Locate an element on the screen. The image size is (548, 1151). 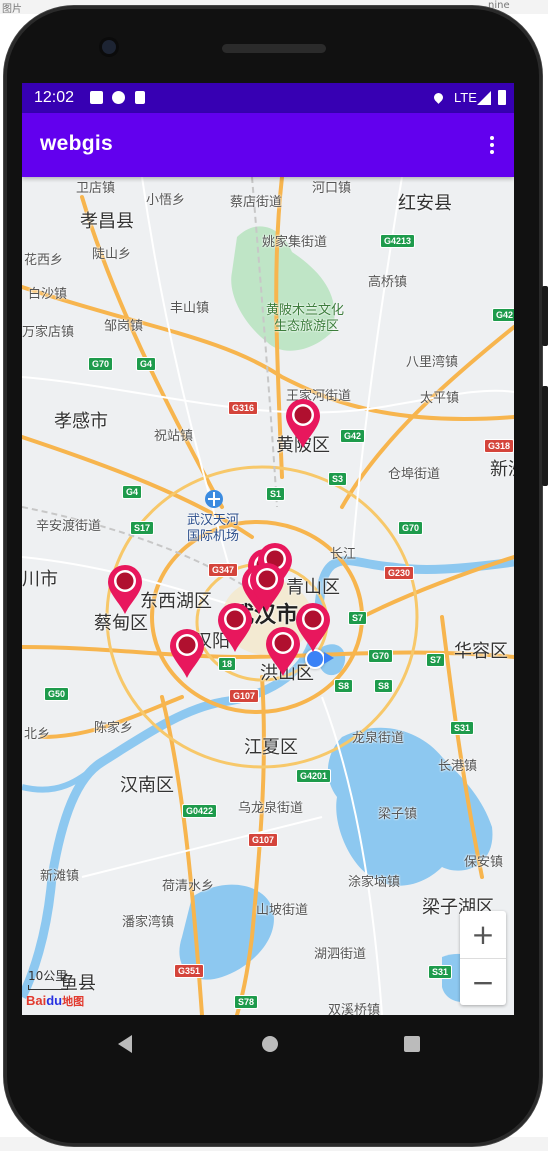
app-bar: webgis is located at coordinates (268, 145).